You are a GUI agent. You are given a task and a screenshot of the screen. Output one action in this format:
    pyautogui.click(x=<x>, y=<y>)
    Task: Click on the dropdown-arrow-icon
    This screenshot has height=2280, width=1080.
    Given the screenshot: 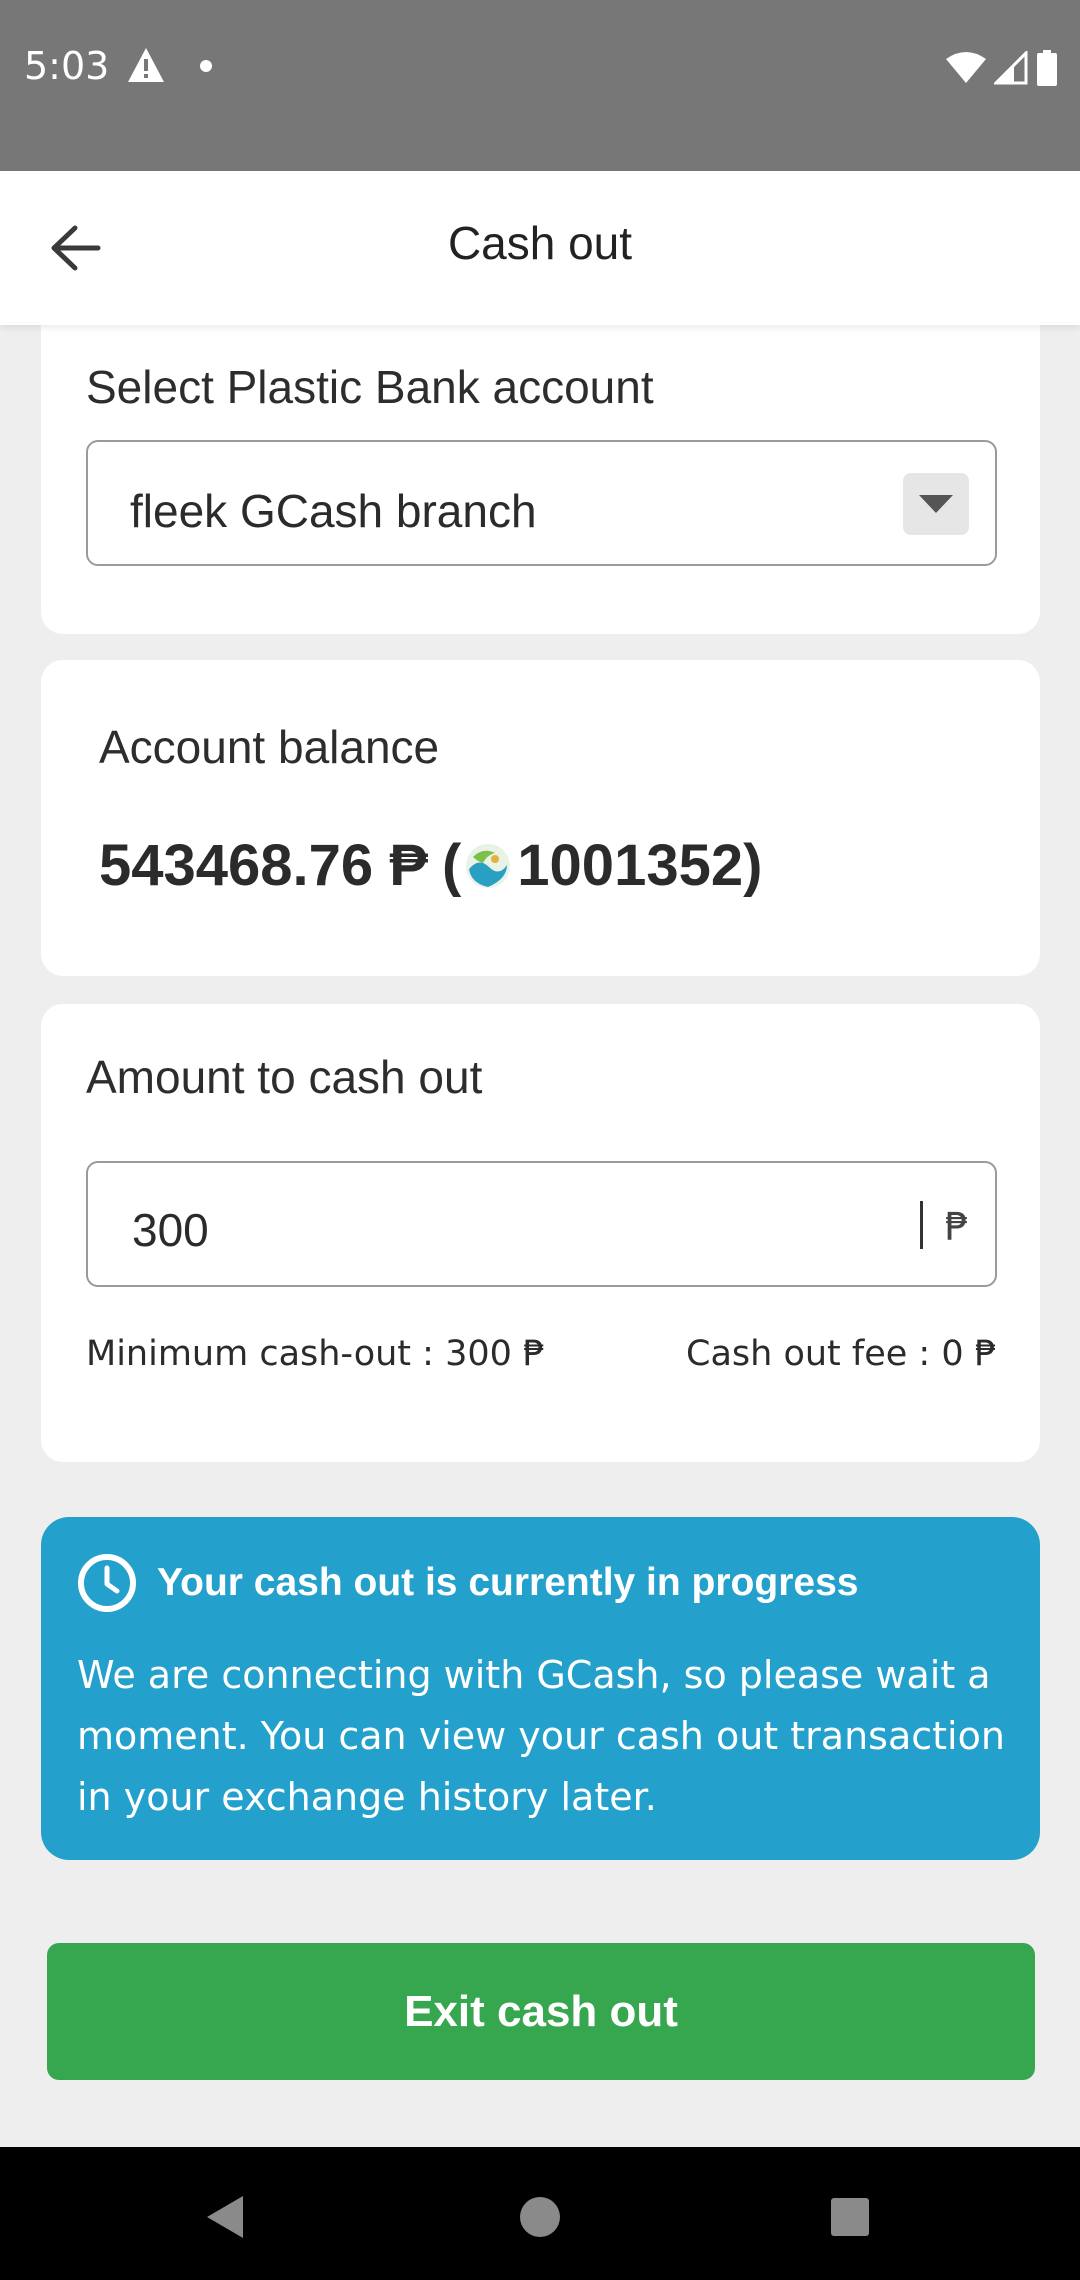 What is the action you would take?
    pyautogui.click(x=936, y=504)
    